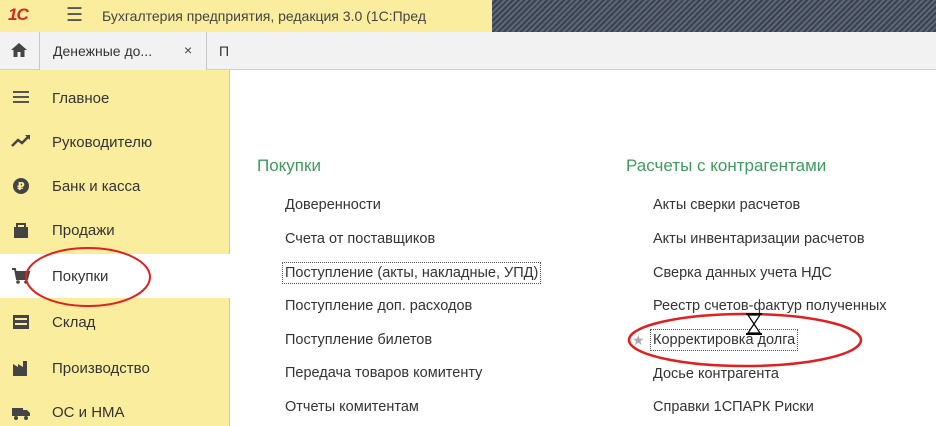 The width and height of the screenshot is (936, 426). What do you see at coordinates (726, 165) in the screenshot?
I see `section-title-settlements: Расчеты с контрагентами` at bounding box center [726, 165].